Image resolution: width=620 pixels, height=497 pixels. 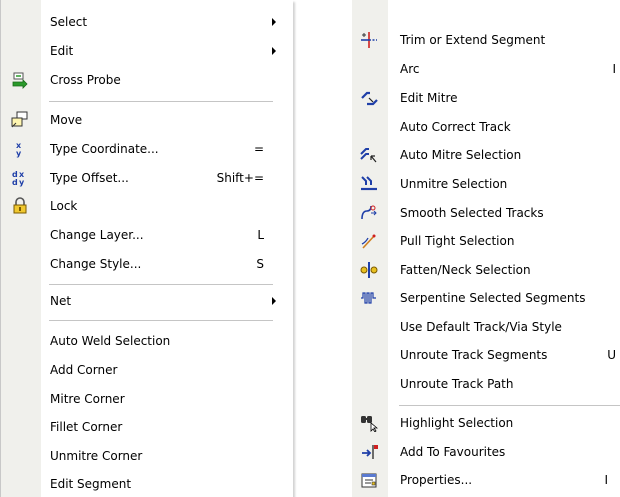 I want to click on menu-item-auto-correct-track: Auto Correct Track, so click(x=486, y=127).